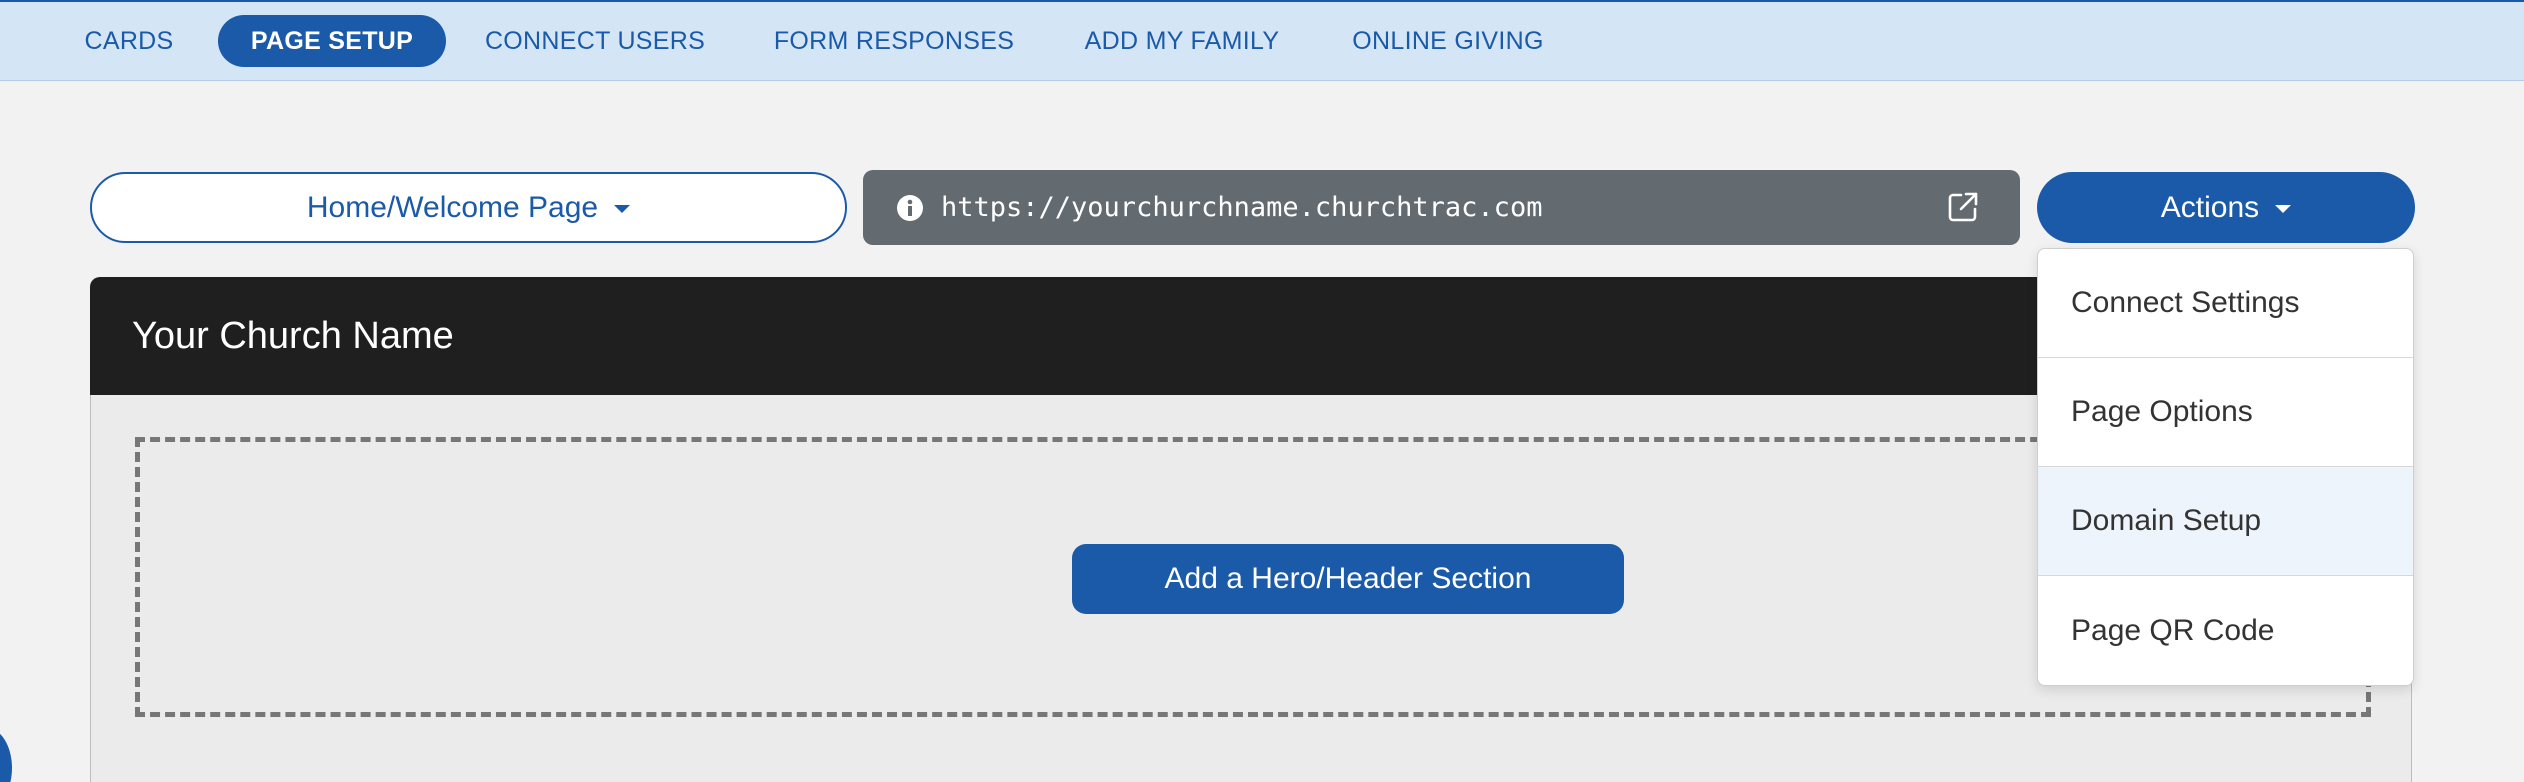 Image resolution: width=2524 pixels, height=782 pixels. I want to click on tab-page-setup: PAGE SETUP, so click(332, 41).